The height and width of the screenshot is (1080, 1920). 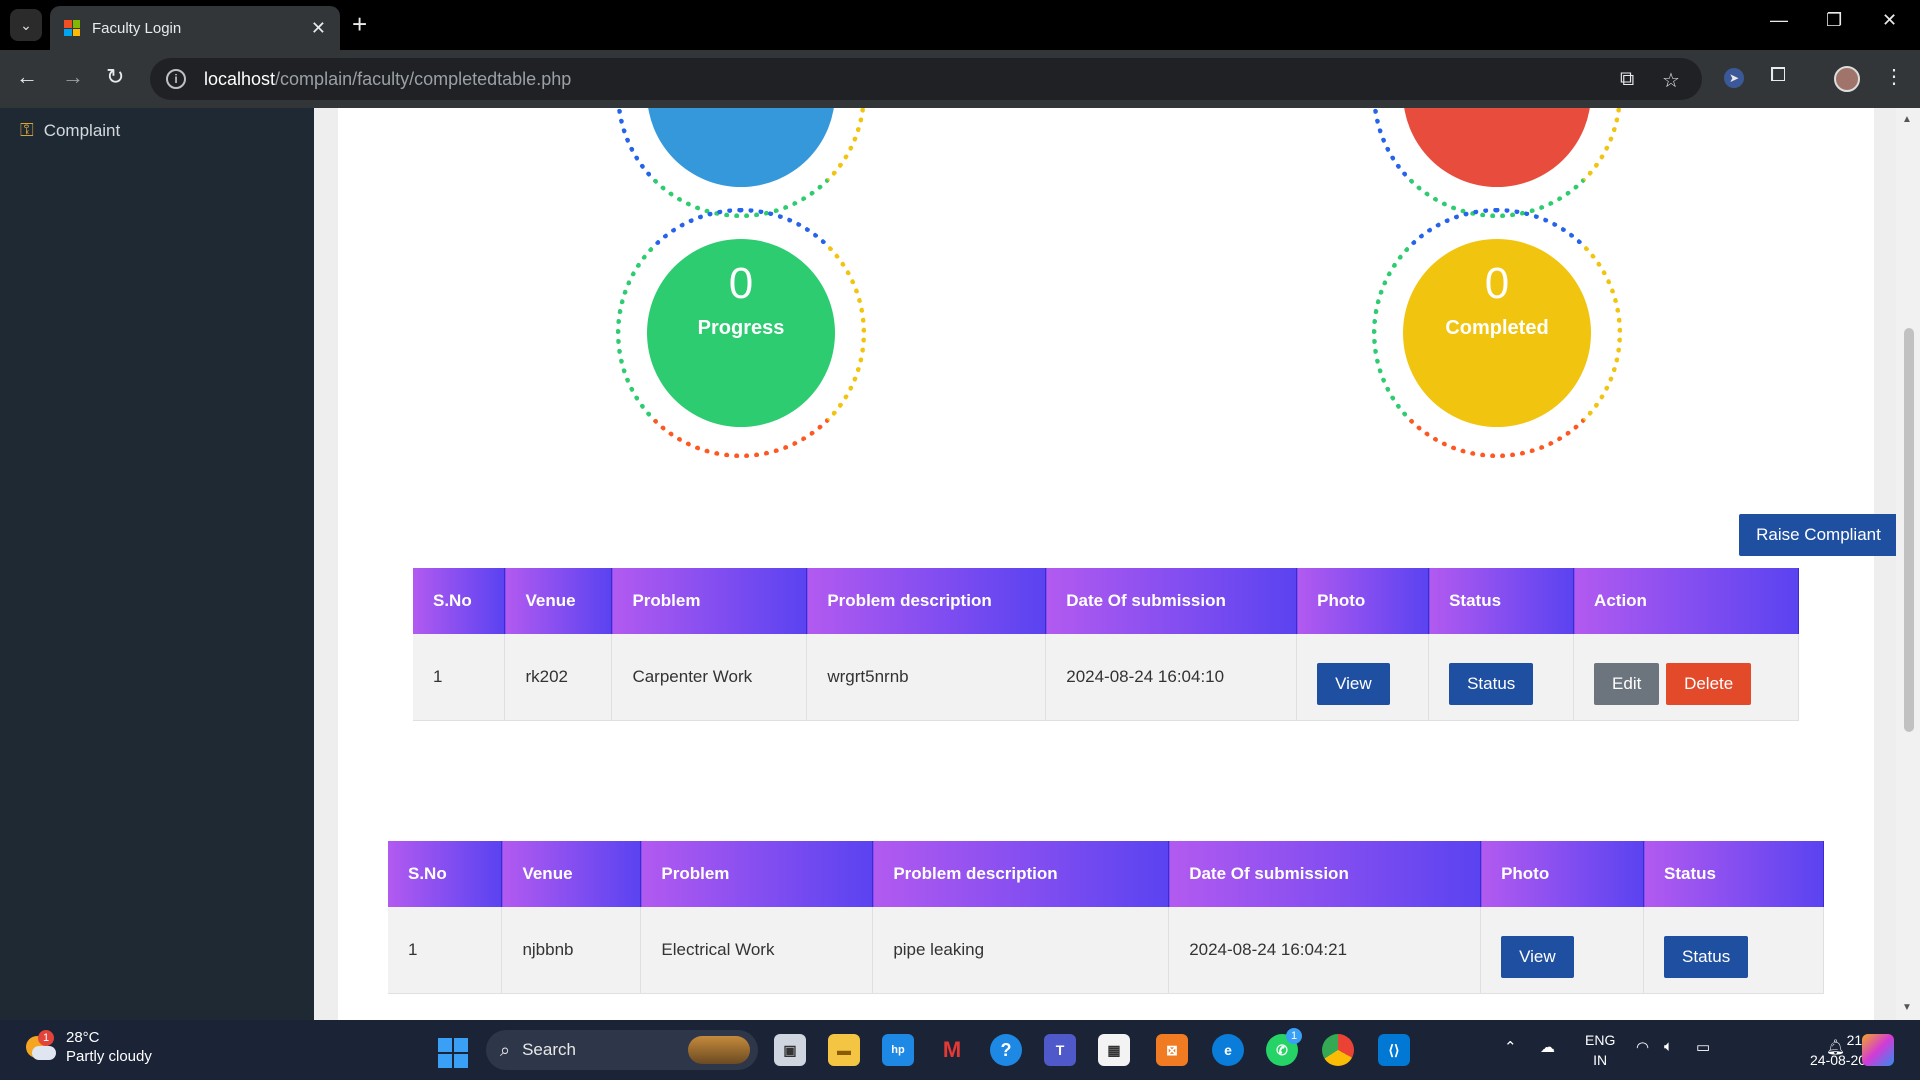 What do you see at coordinates (1835, 1047) in the screenshot?
I see `notification-bell-icon: 🔔︎` at bounding box center [1835, 1047].